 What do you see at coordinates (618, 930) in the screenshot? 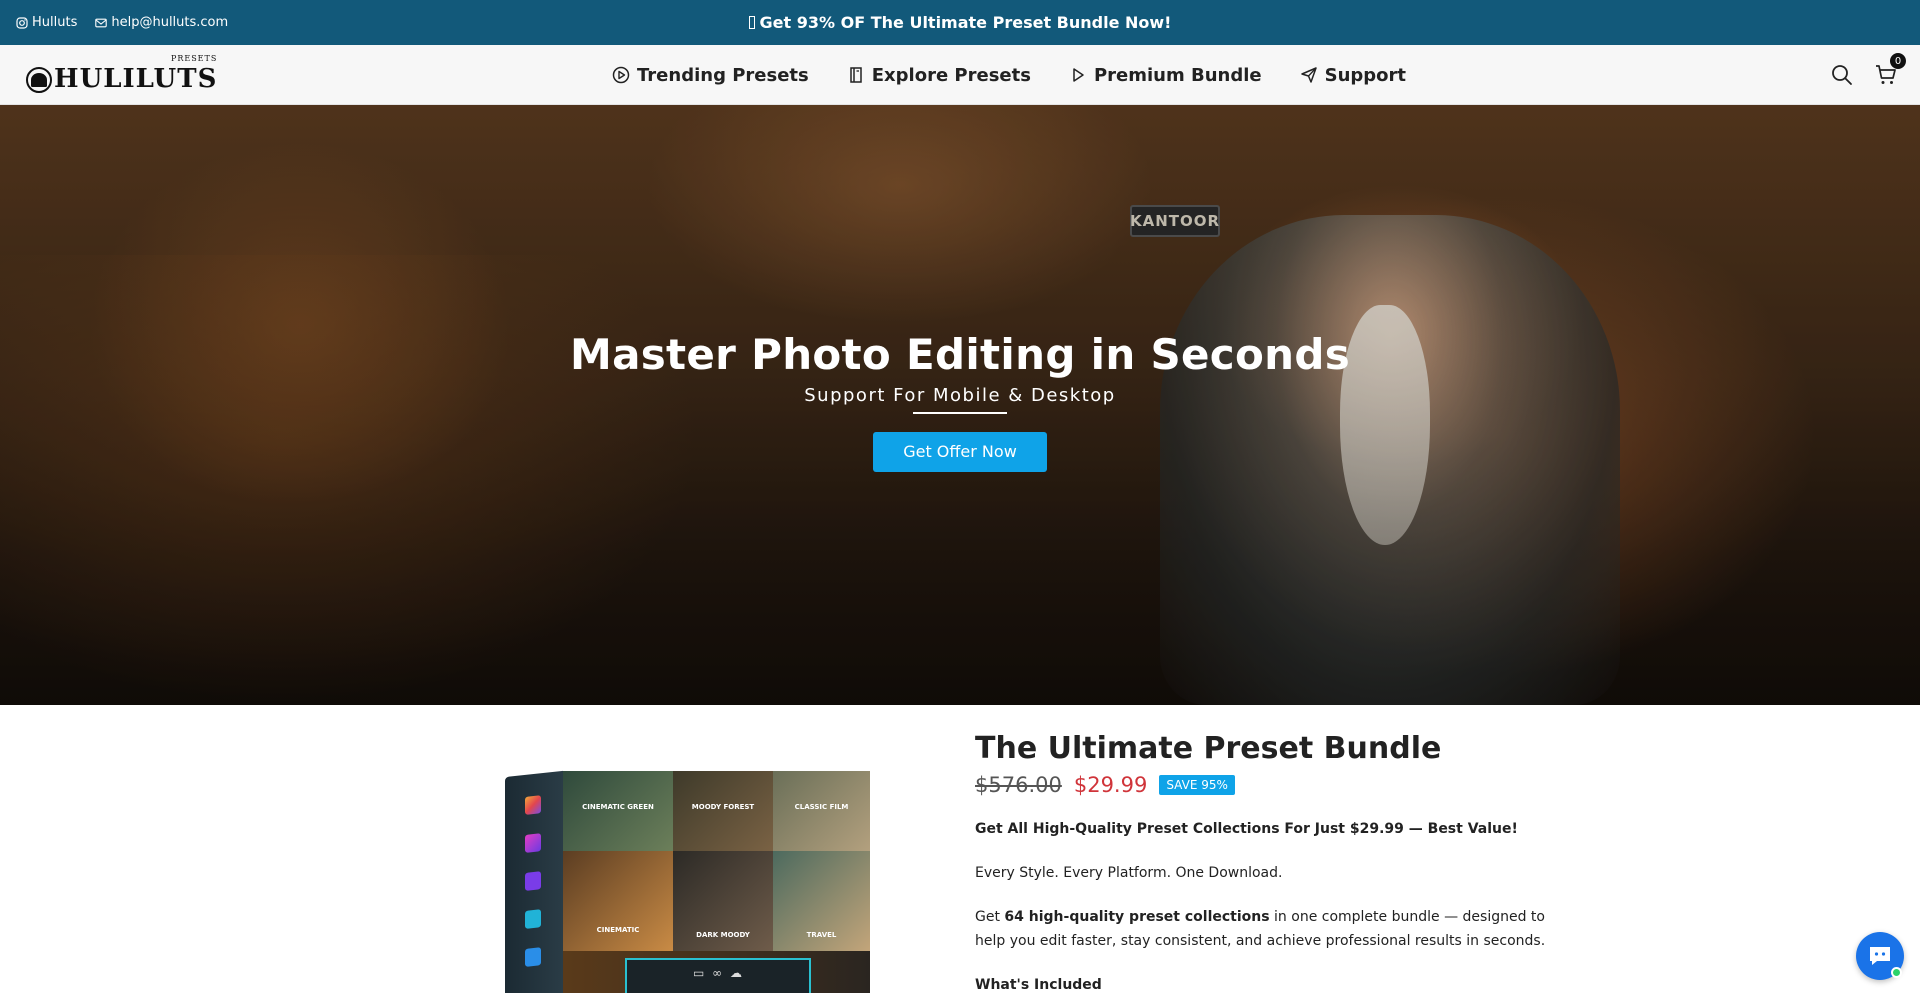
I see `preview-label: CINEMATIC` at bounding box center [618, 930].